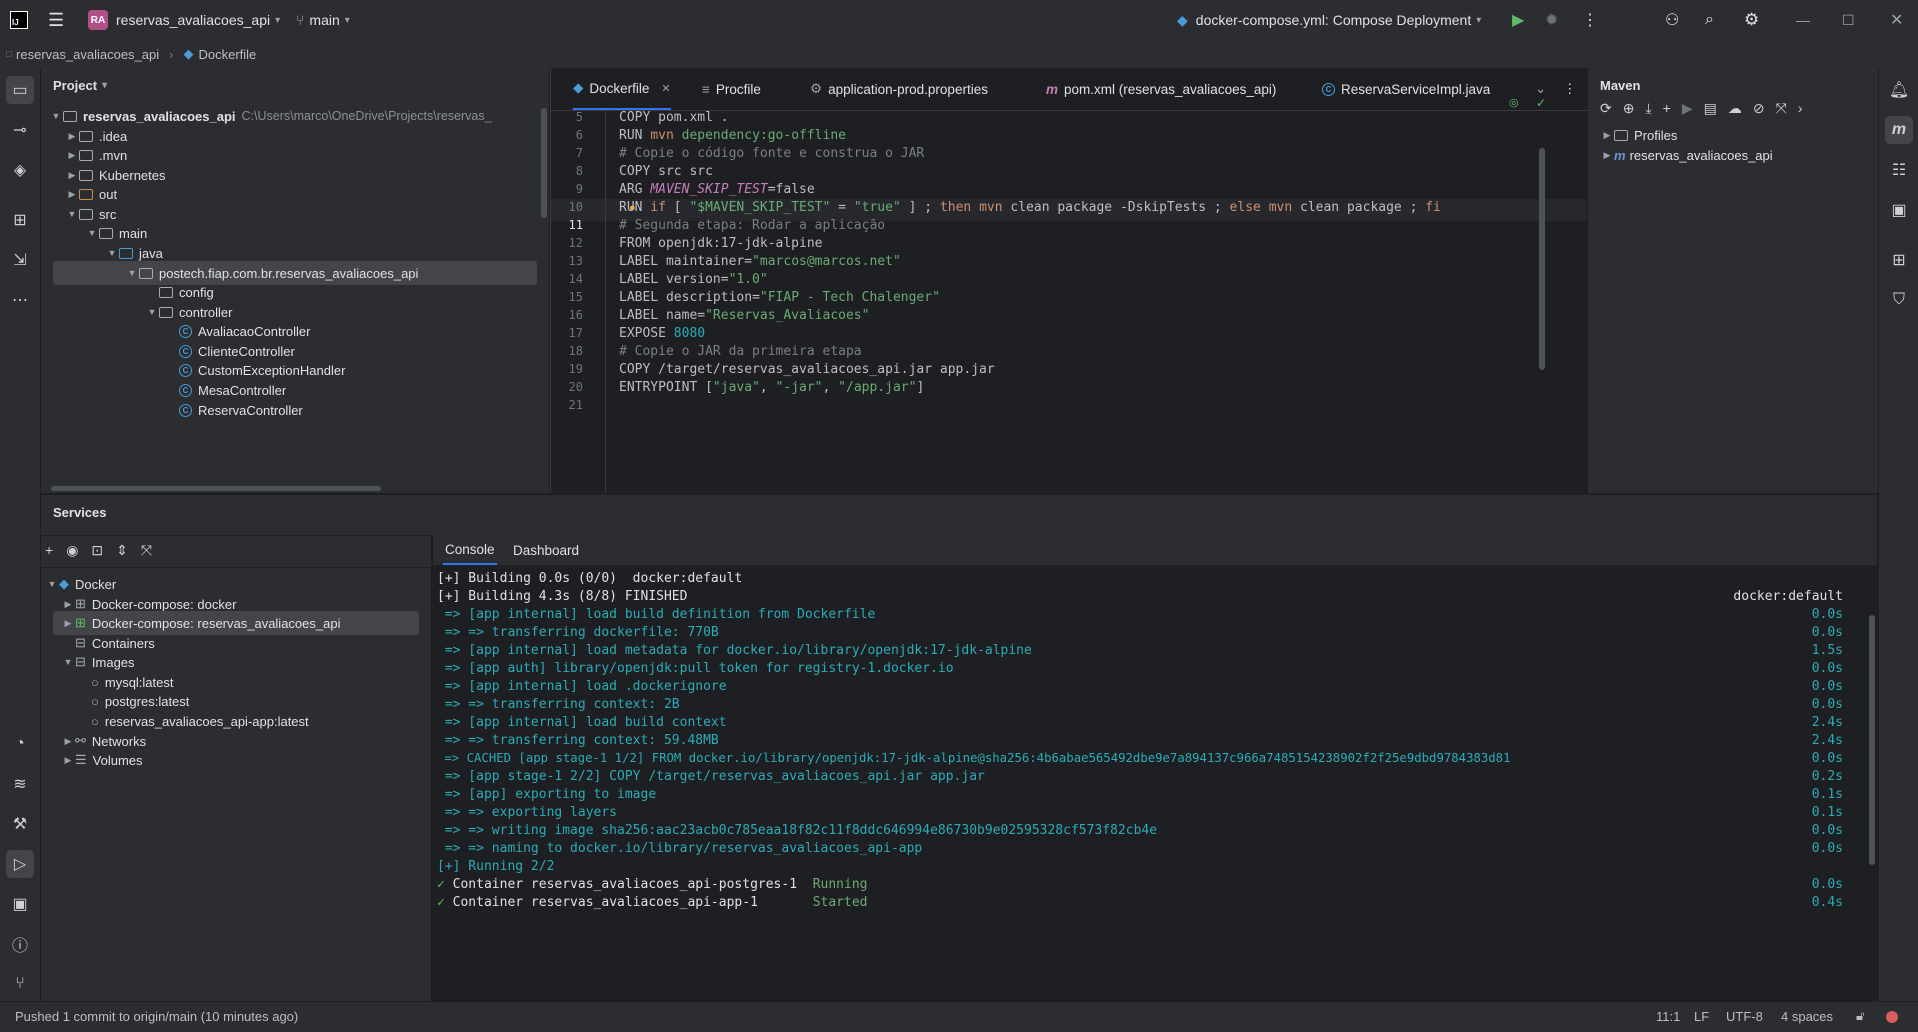 The width and height of the screenshot is (1918, 1032). What do you see at coordinates (1542, 259) in the screenshot?
I see `editor-scrollbar` at bounding box center [1542, 259].